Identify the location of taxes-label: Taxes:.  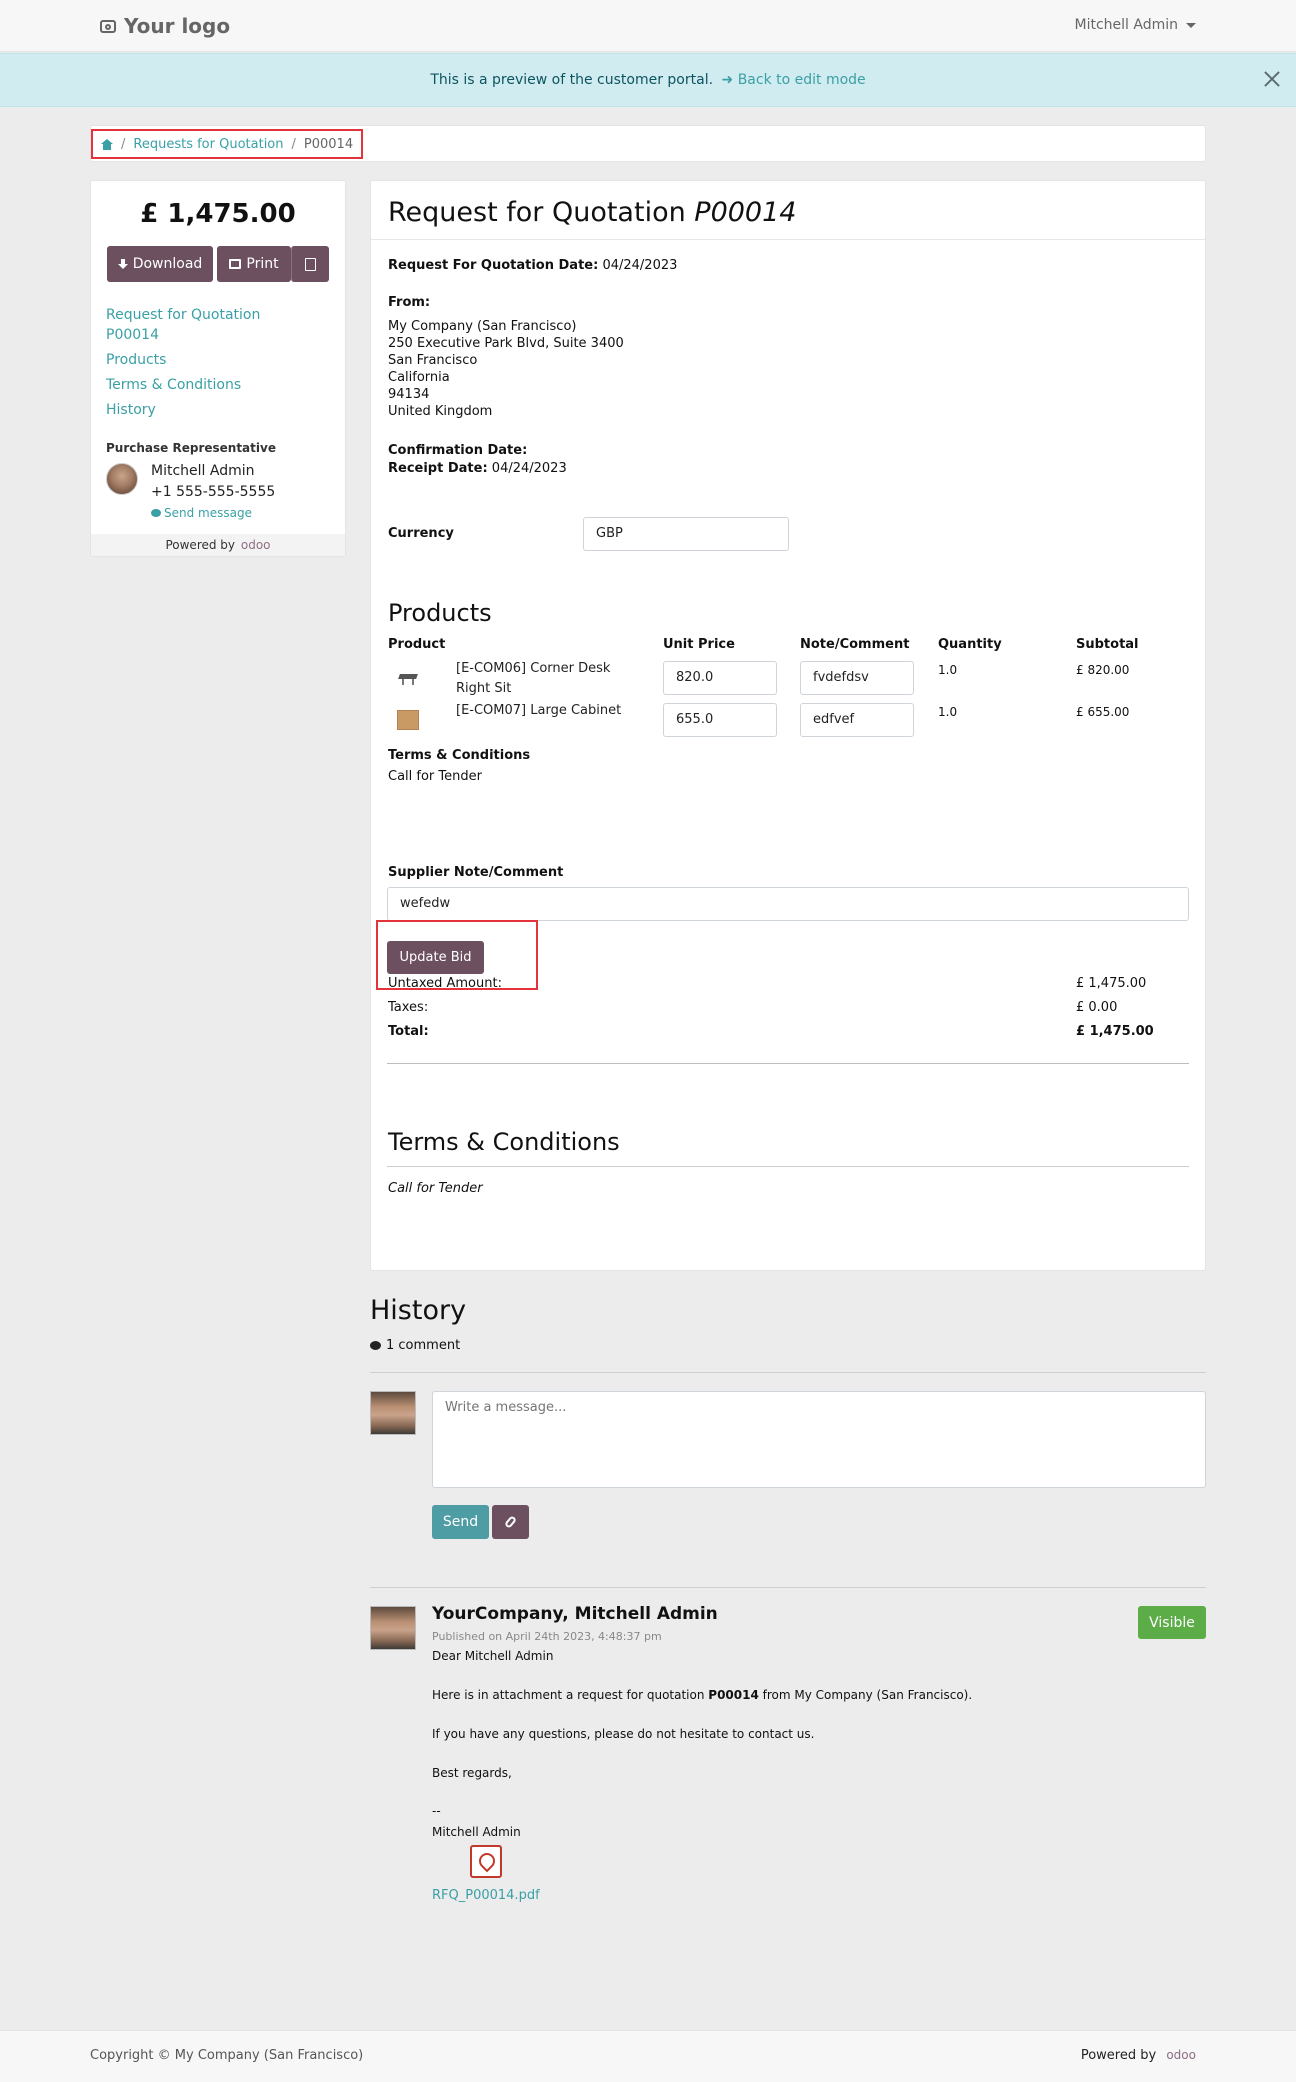
(408, 1007).